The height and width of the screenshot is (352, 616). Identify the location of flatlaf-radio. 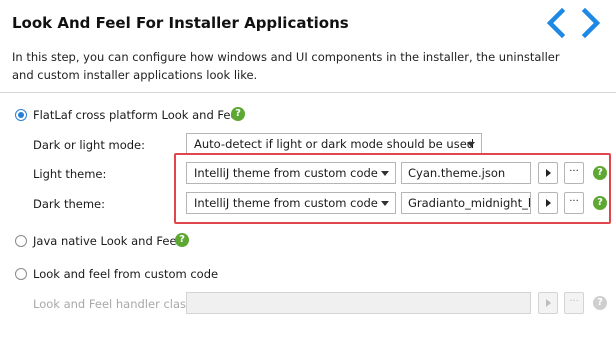
(21, 115).